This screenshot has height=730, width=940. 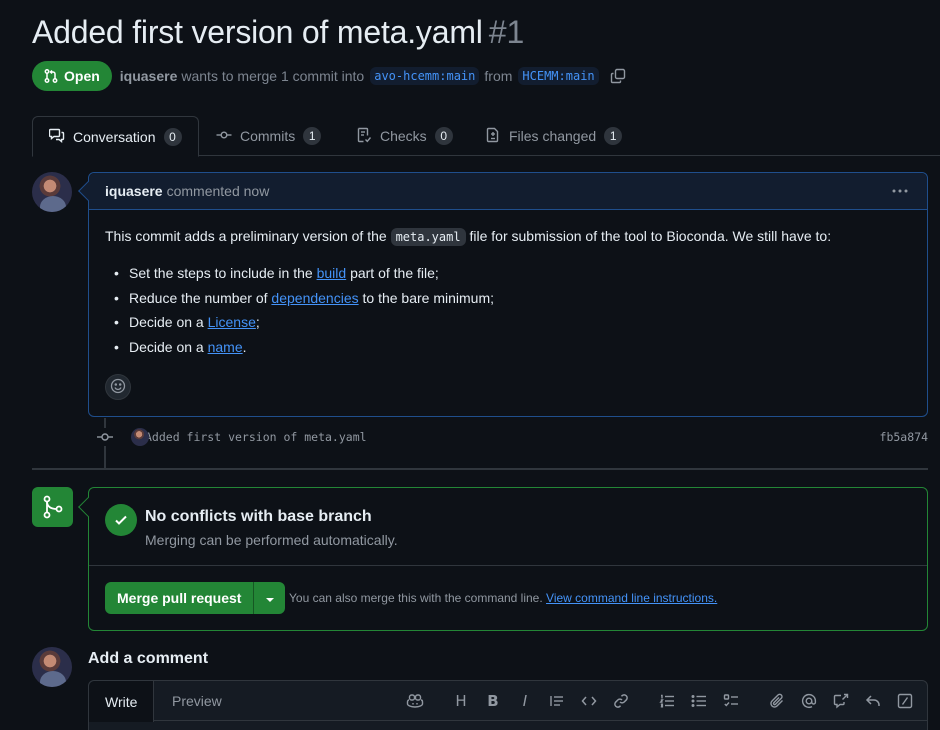 I want to click on tab-checks-label: Checks, so click(x=403, y=136).